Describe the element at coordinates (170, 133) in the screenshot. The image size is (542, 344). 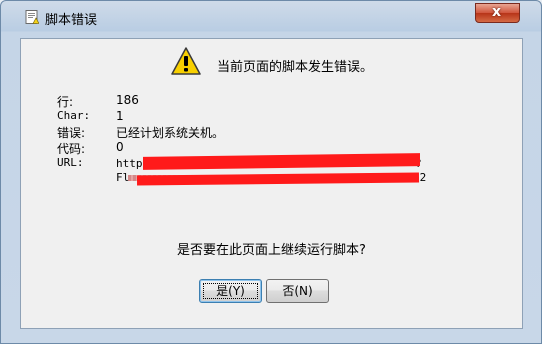
I see `error-value: 已经计划系统关机。` at that location.